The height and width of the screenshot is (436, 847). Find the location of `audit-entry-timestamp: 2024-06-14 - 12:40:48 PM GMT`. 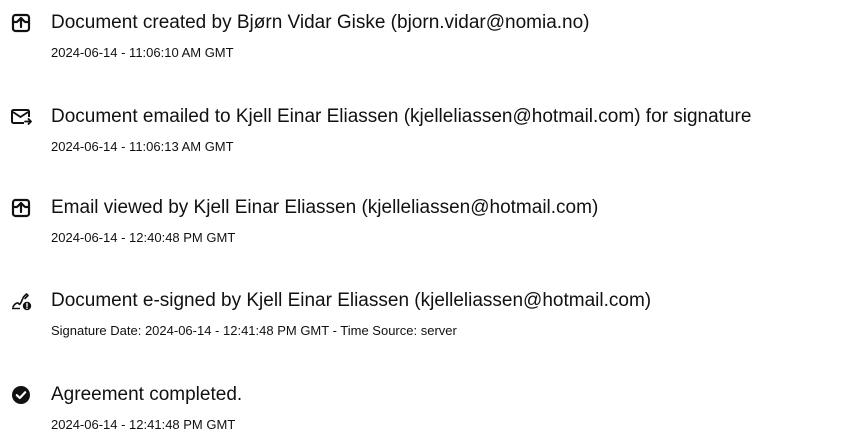

audit-entry-timestamp: 2024-06-14 - 12:40:48 PM GMT is located at coordinates (143, 237).